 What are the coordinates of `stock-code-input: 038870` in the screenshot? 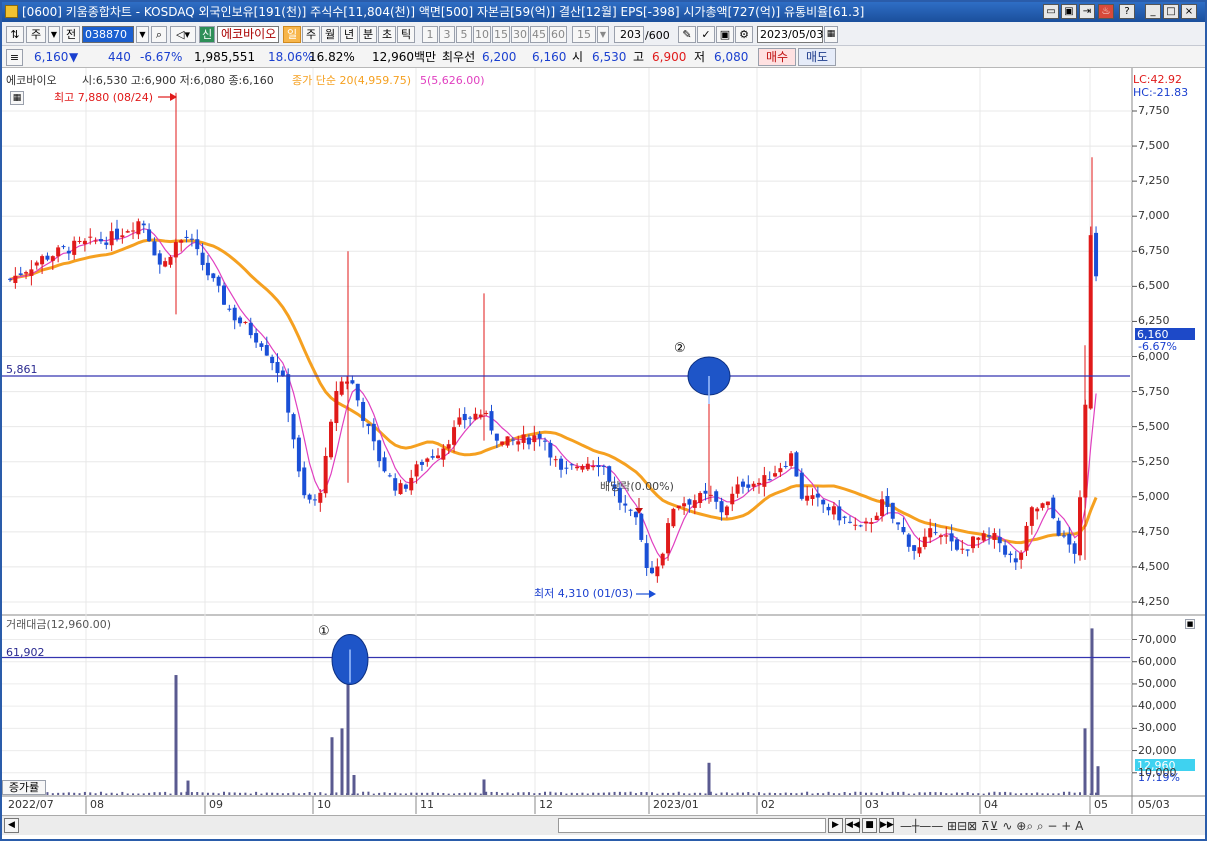 It's located at (108, 34).